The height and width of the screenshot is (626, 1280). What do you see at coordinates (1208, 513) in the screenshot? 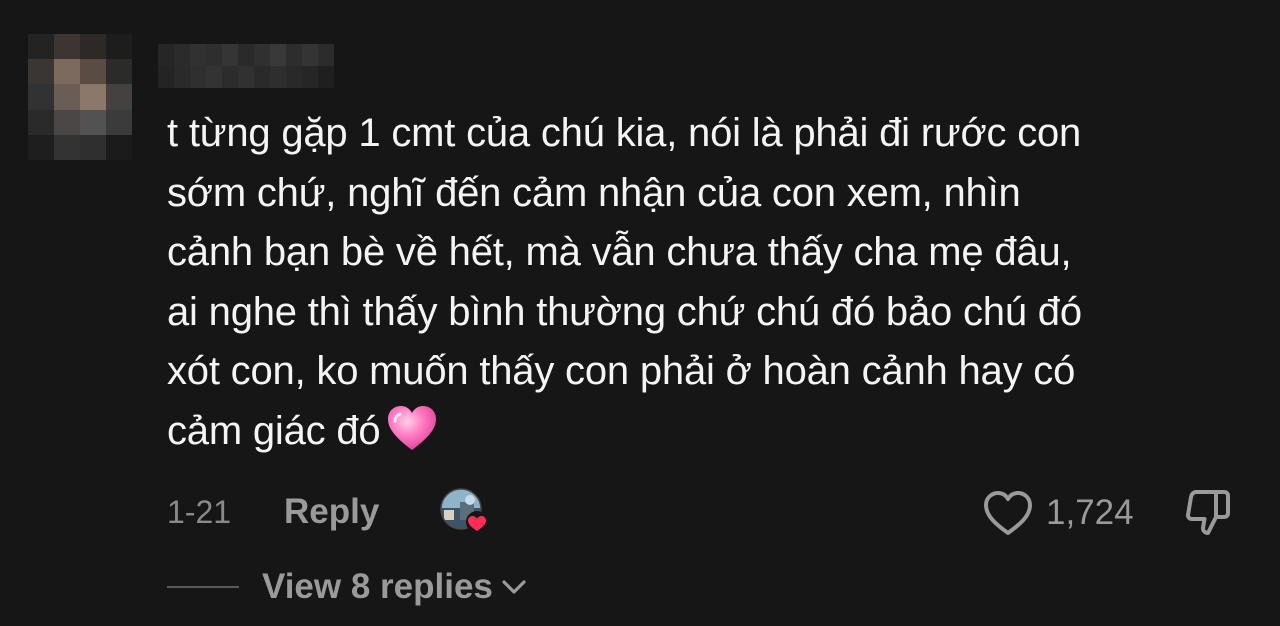
I see `thumbs-down-icon` at bounding box center [1208, 513].